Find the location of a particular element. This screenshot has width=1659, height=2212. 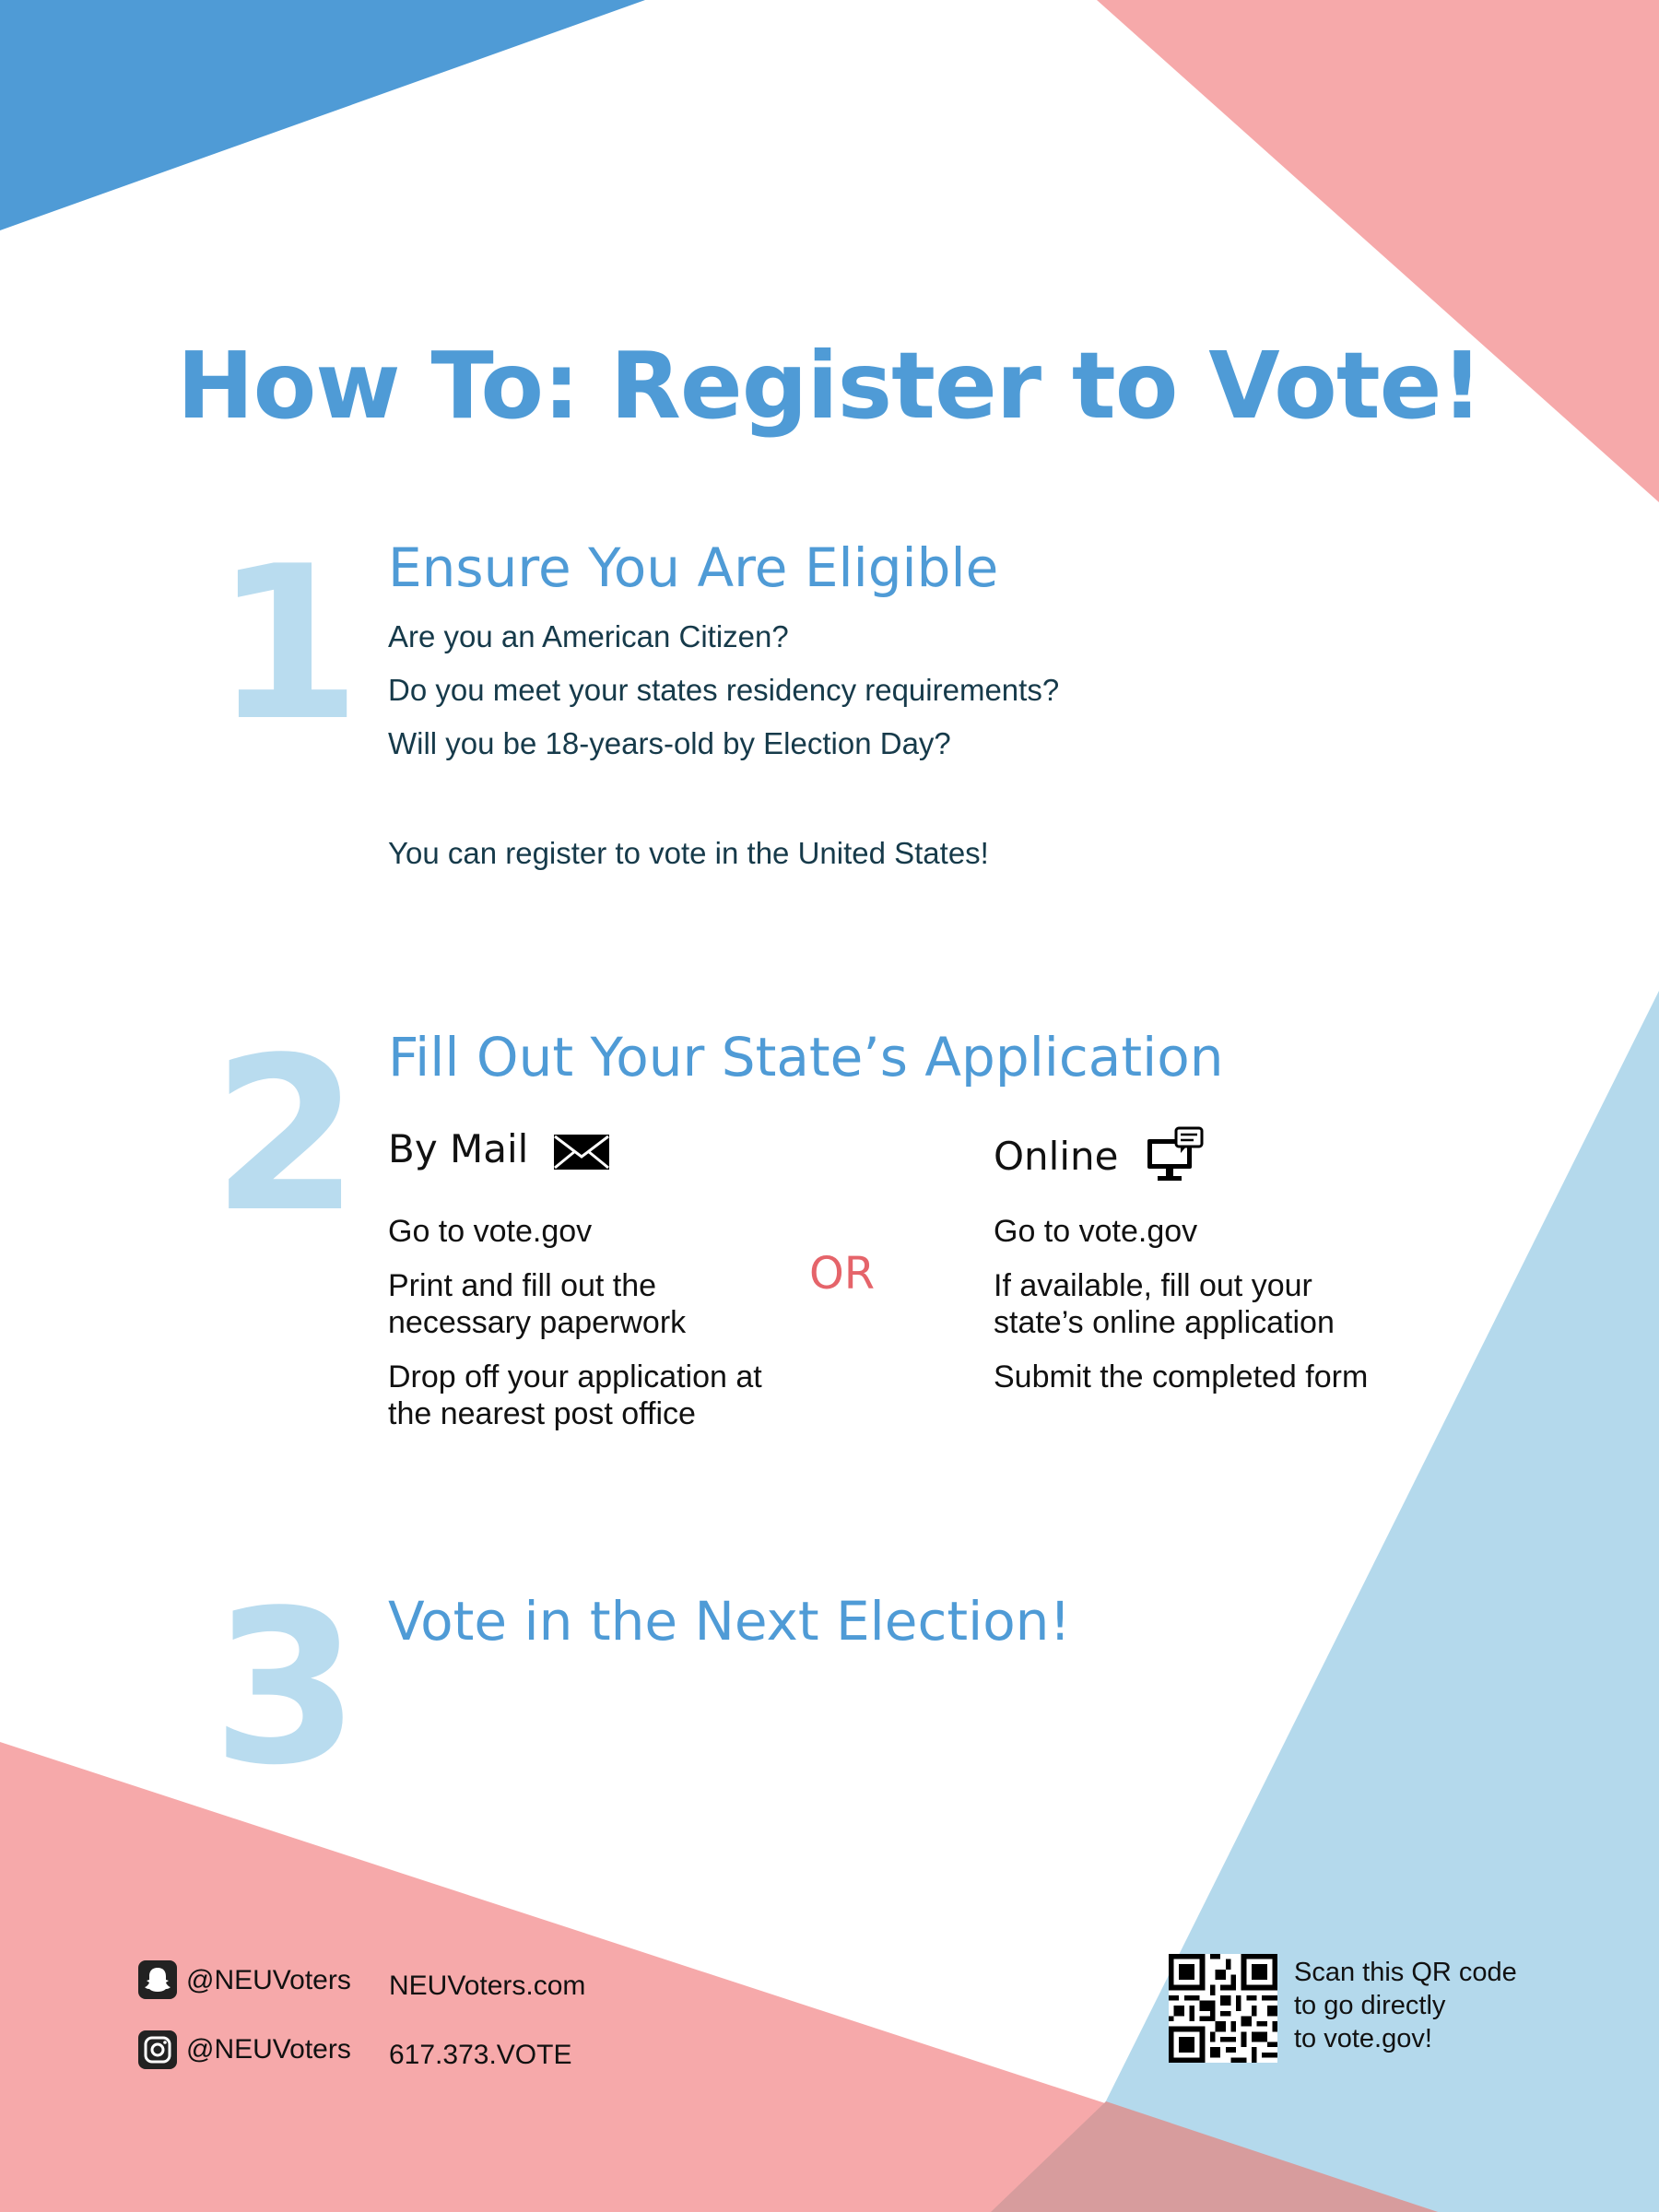

or-separator: OR is located at coordinates (842, 1274).